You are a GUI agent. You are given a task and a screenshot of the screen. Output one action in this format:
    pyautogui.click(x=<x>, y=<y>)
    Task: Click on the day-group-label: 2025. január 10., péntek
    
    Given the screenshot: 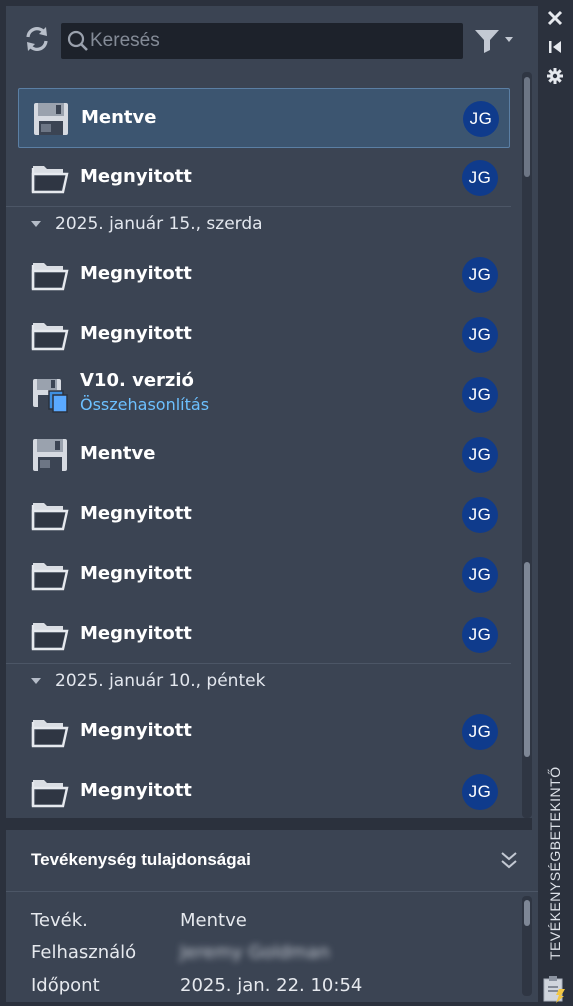 What is the action you would take?
    pyautogui.click(x=160, y=681)
    